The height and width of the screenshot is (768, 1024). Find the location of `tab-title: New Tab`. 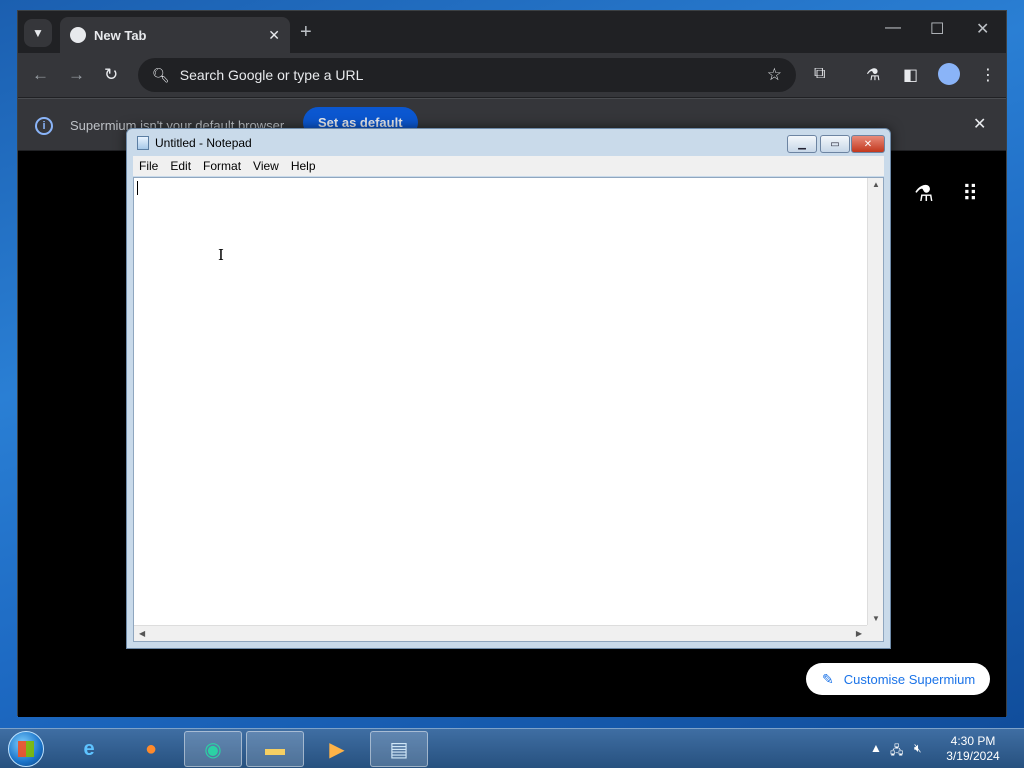

tab-title: New Tab is located at coordinates (120, 35).